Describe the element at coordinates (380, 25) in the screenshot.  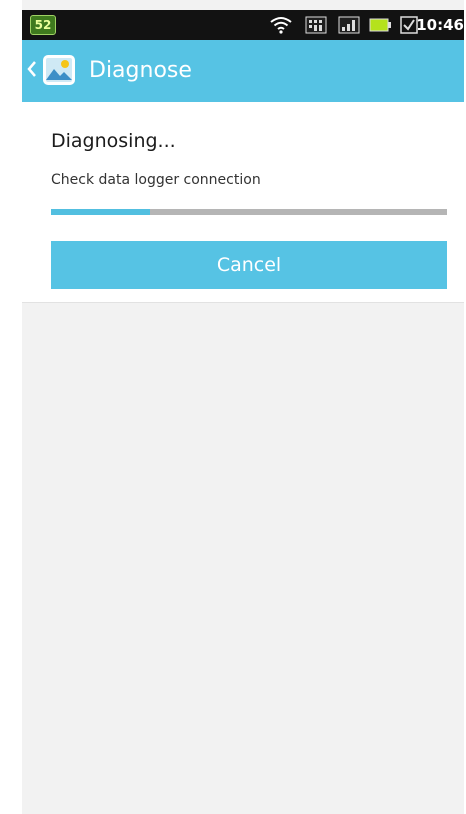
I see `battery-icon` at that location.